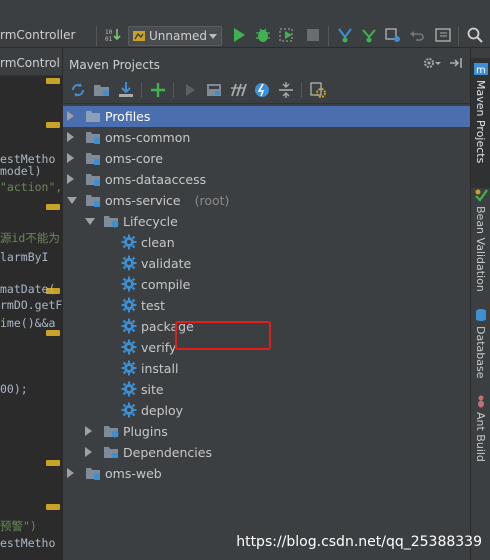  Describe the element at coordinates (14, 389) in the screenshot. I see `code-line: 00);` at that location.